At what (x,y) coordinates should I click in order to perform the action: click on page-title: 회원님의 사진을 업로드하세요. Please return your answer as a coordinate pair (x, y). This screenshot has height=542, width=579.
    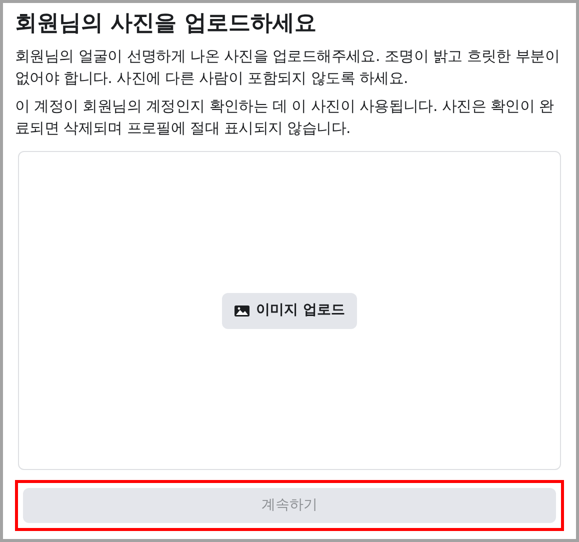
    Looking at the image, I should click on (166, 24).